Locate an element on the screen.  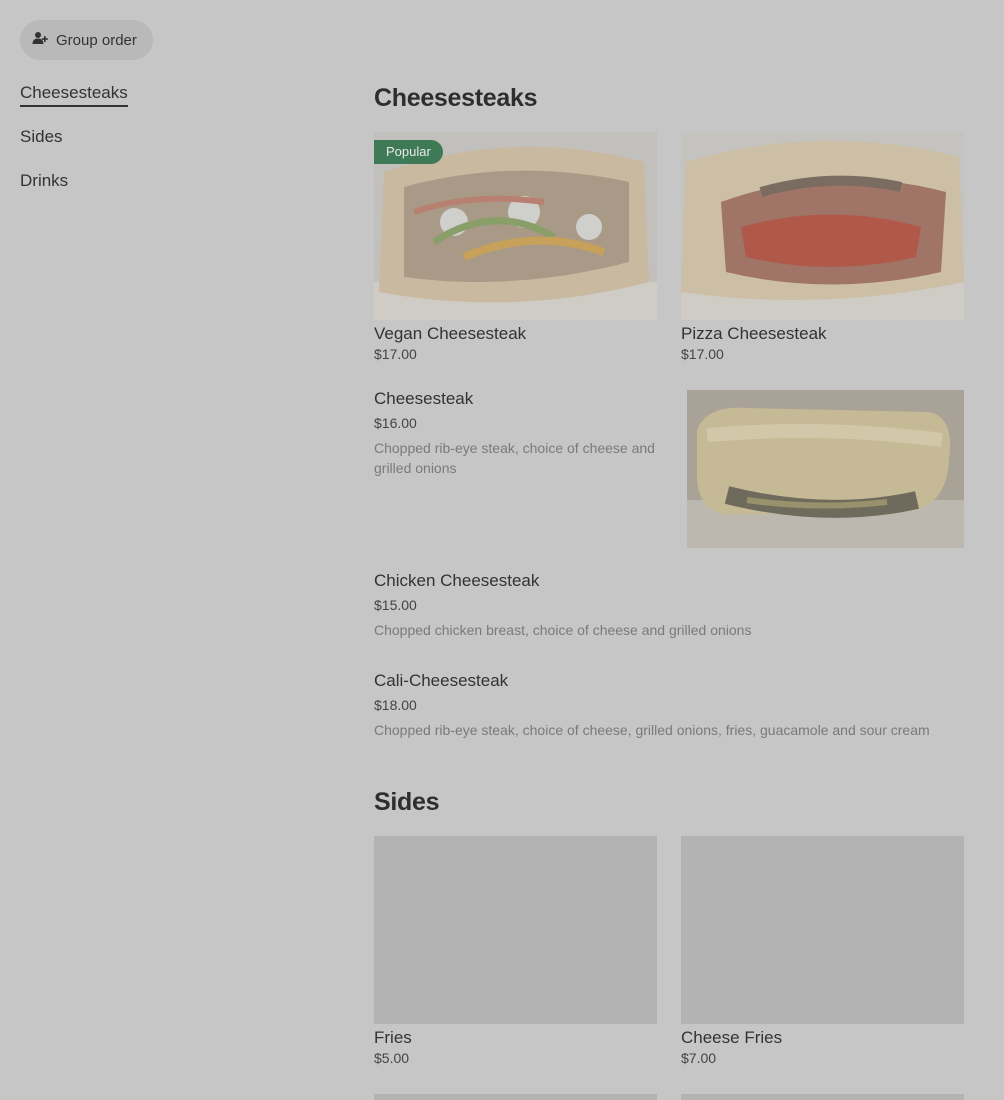
item-price: $18.00 is located at coordinates (395, 705).